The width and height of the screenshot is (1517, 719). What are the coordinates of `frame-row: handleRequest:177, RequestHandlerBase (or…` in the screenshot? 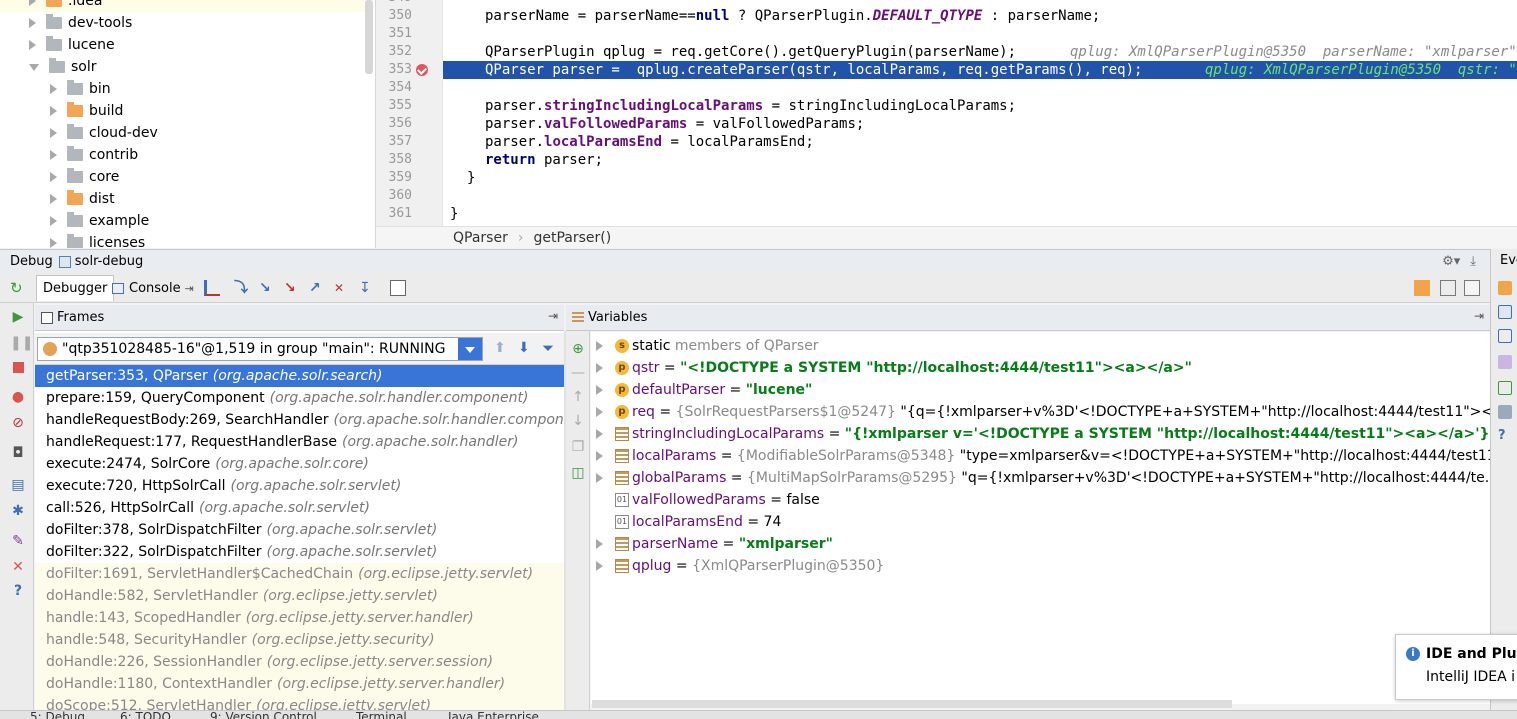 It's located at (299, 442).